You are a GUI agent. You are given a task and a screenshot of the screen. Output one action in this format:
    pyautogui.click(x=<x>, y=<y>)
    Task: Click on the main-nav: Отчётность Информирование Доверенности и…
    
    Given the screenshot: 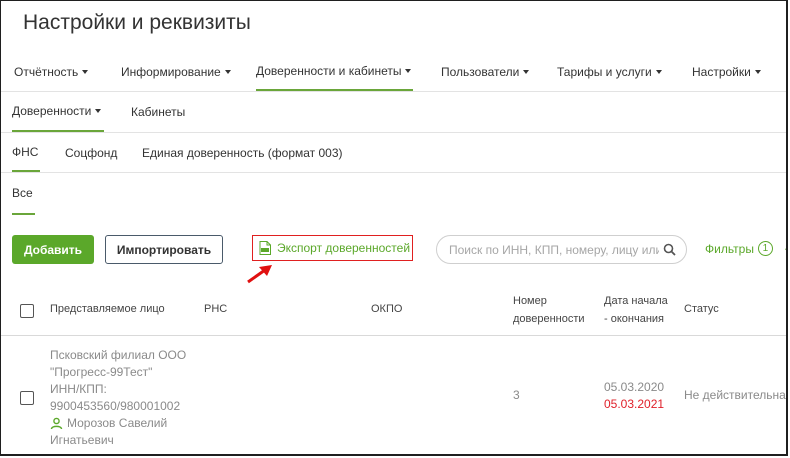 What is the action you would take?
    pyautogui.click(x=393, y=72)
    